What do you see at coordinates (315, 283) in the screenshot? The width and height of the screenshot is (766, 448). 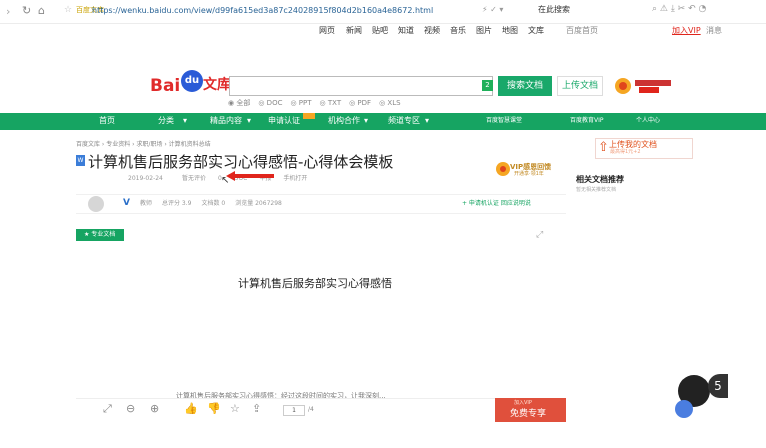 I see `doc-body-title: 计算机售后服务部实习心得感悟` at bounding box center [315, 283].